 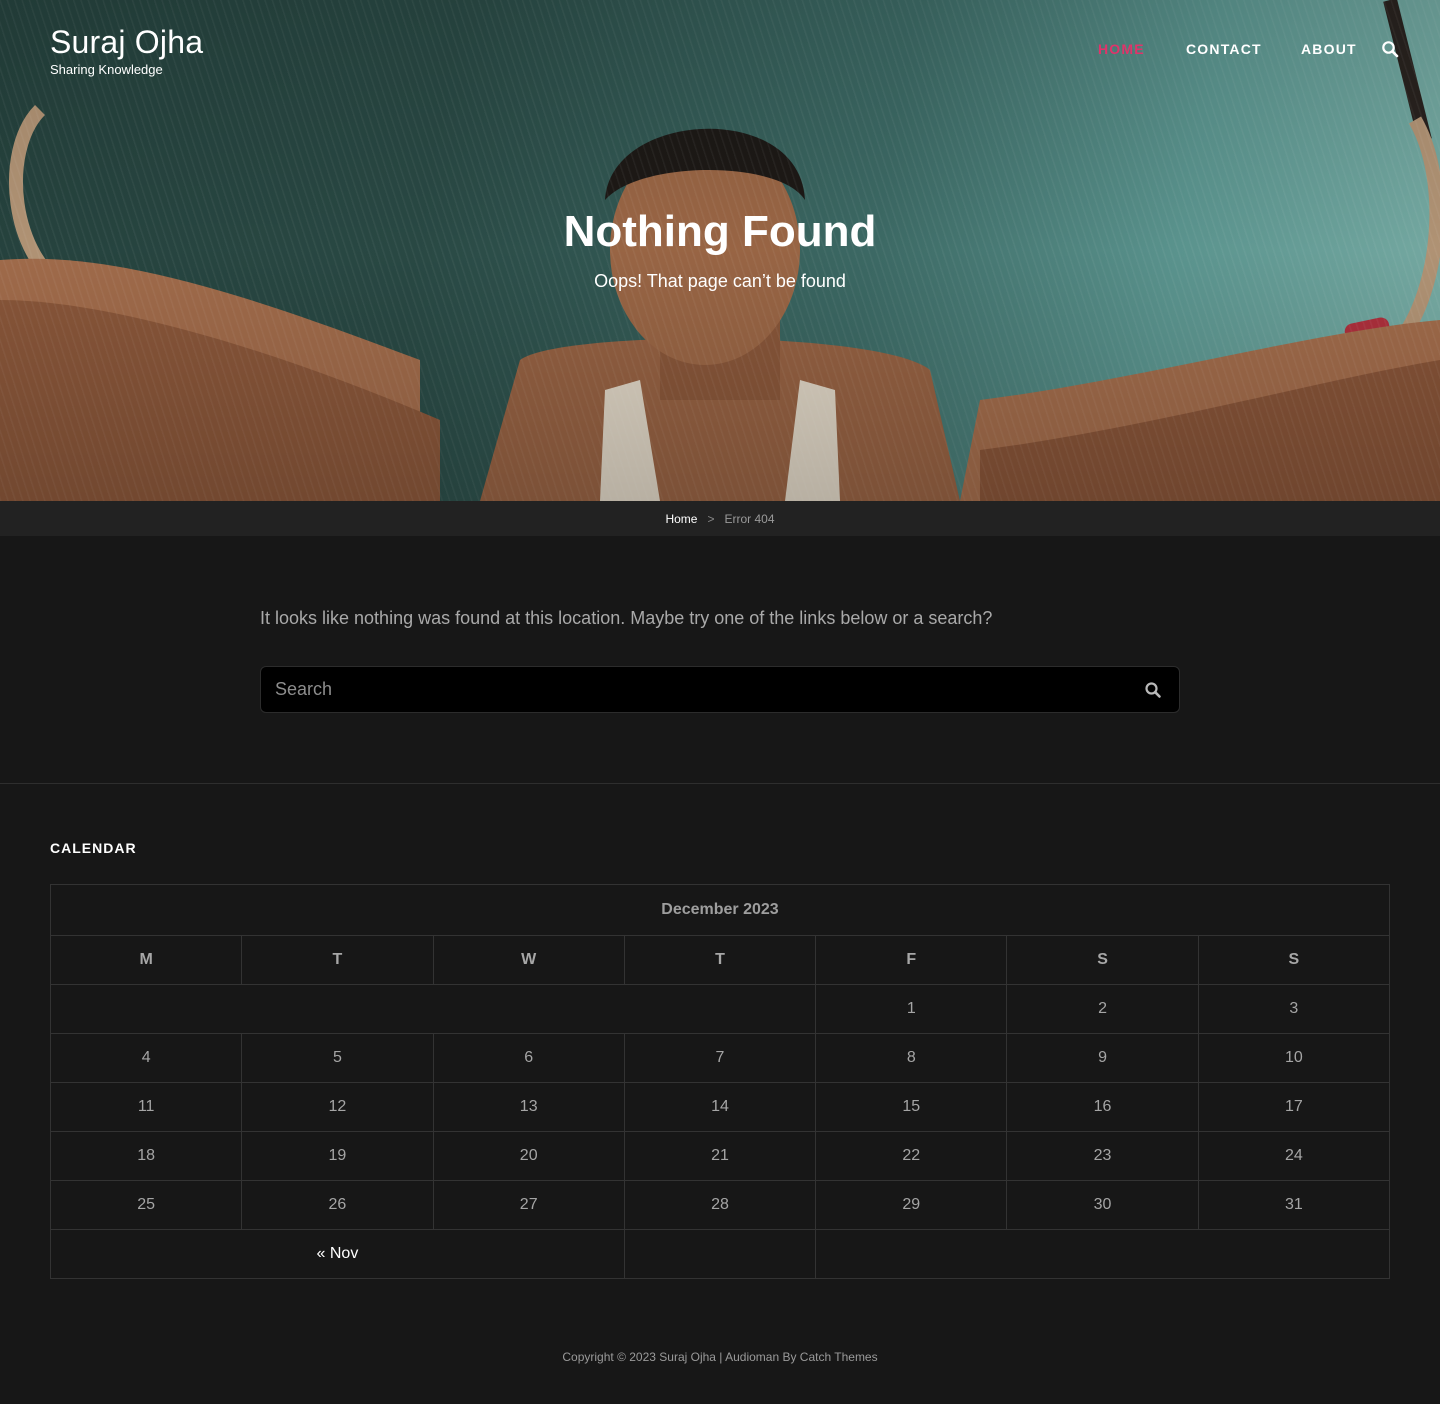 I want to click on calendar-week: 25 26 27 28 29 30 31, so click(x=720, y=1205).